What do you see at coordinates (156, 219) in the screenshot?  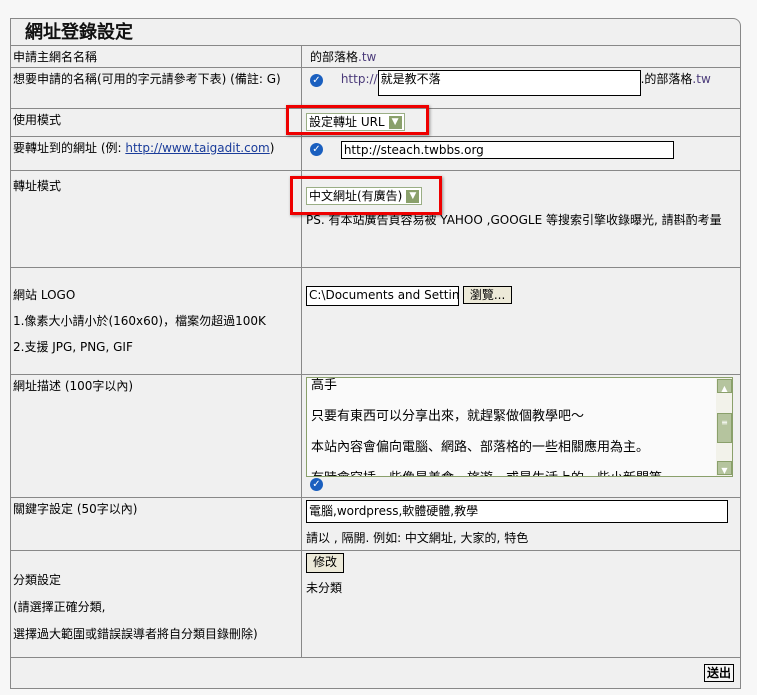 I see `label: 轉址模式` at bounding box center [156, 219].